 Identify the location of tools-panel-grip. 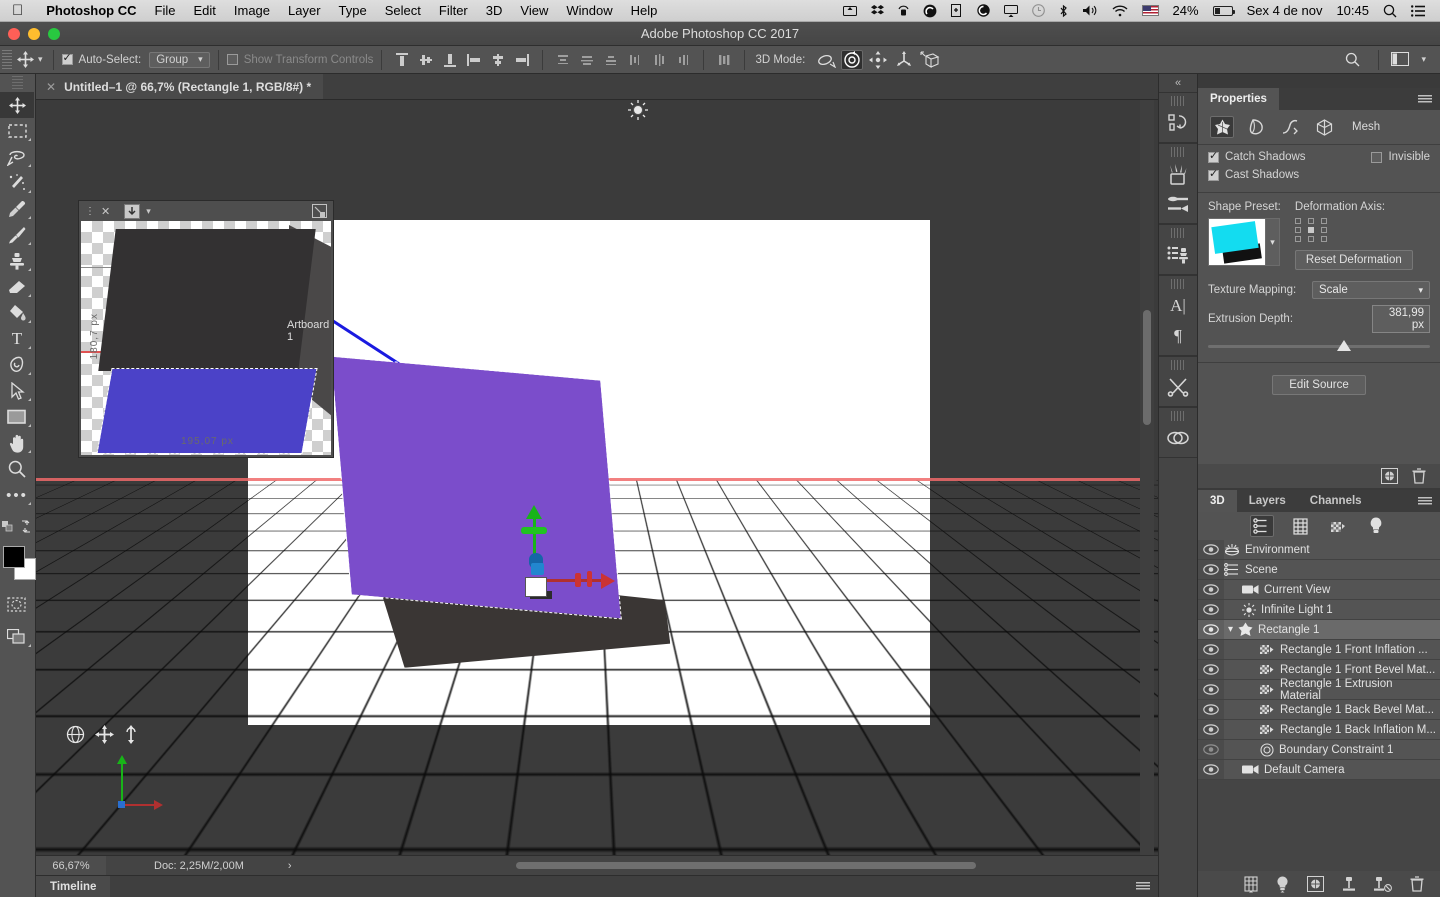
(17, 83).